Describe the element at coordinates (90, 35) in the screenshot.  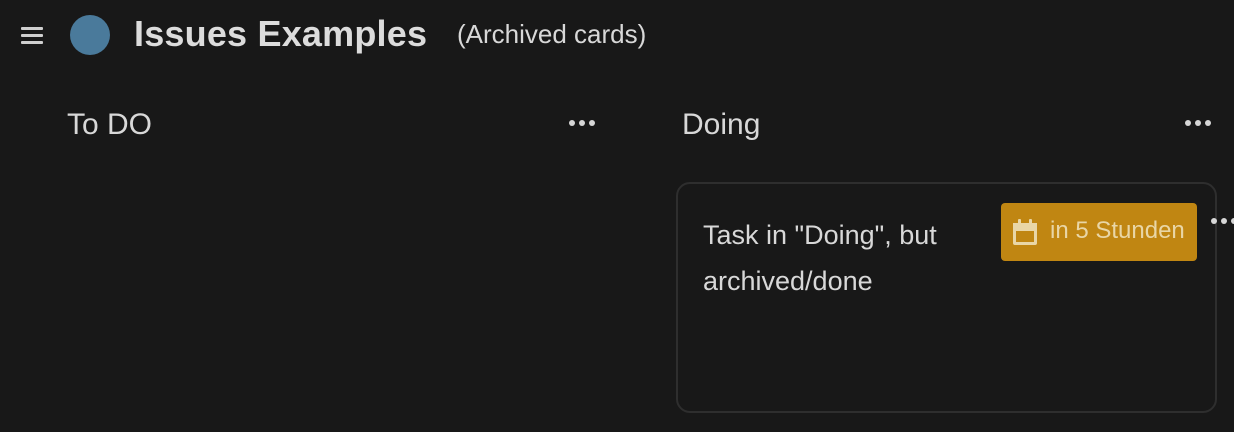
I see `board-color-dot` at that location.